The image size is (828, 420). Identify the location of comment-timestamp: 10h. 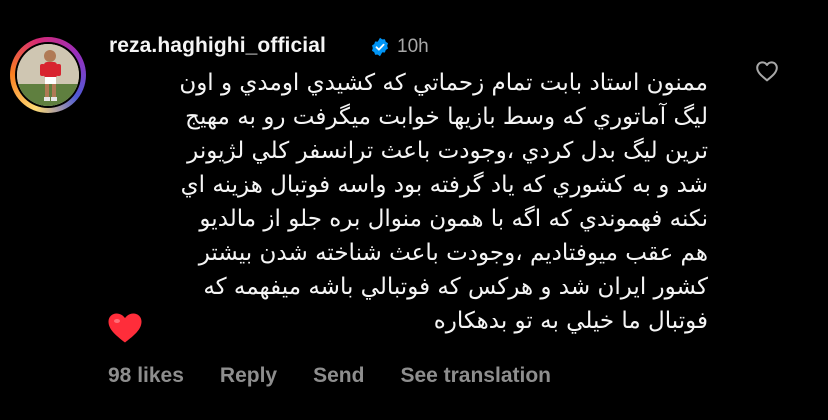
(413, 46).